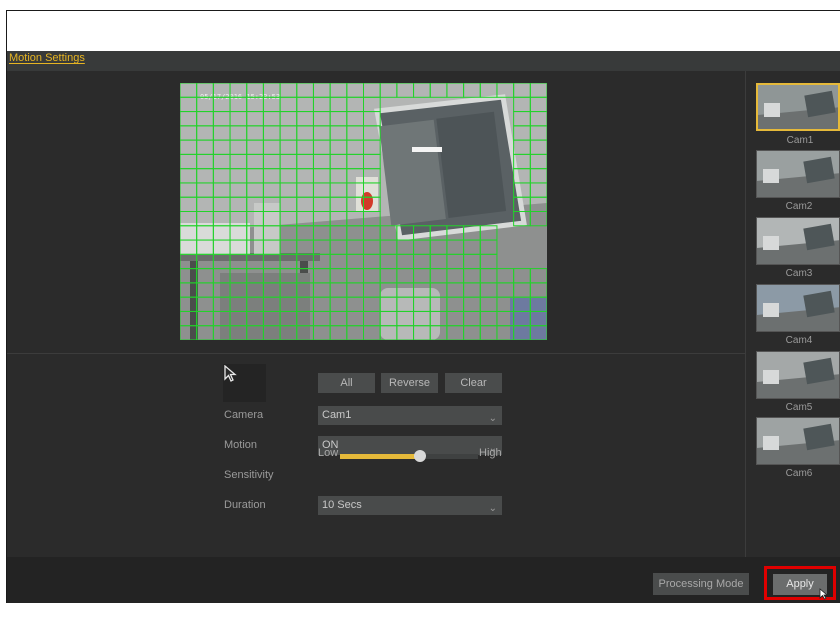 The width and height of the screenshot is (840, 636). Describe the element at coordinates (423, 580) in the screenshot. I see `footer-bar: Processing Mode Apply` at that location.